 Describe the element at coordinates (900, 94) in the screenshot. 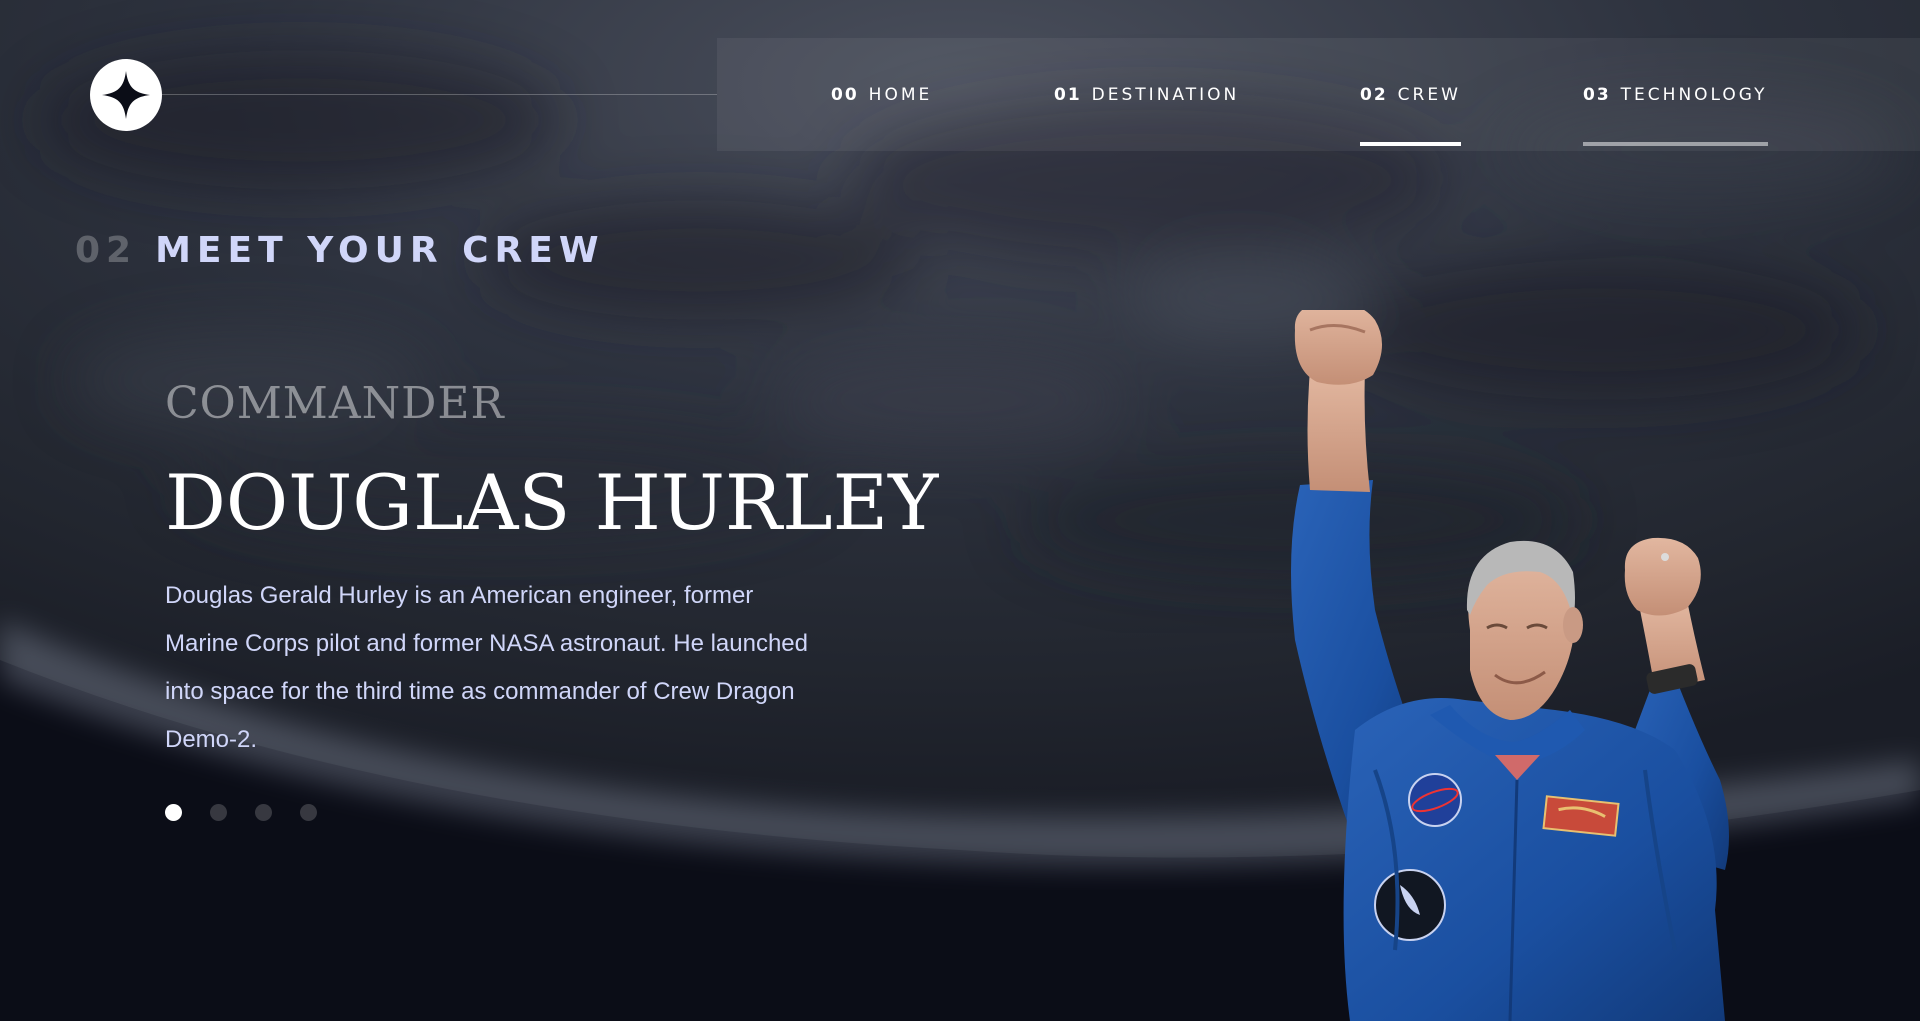

I see `nav-item-label: HOME` at that location.